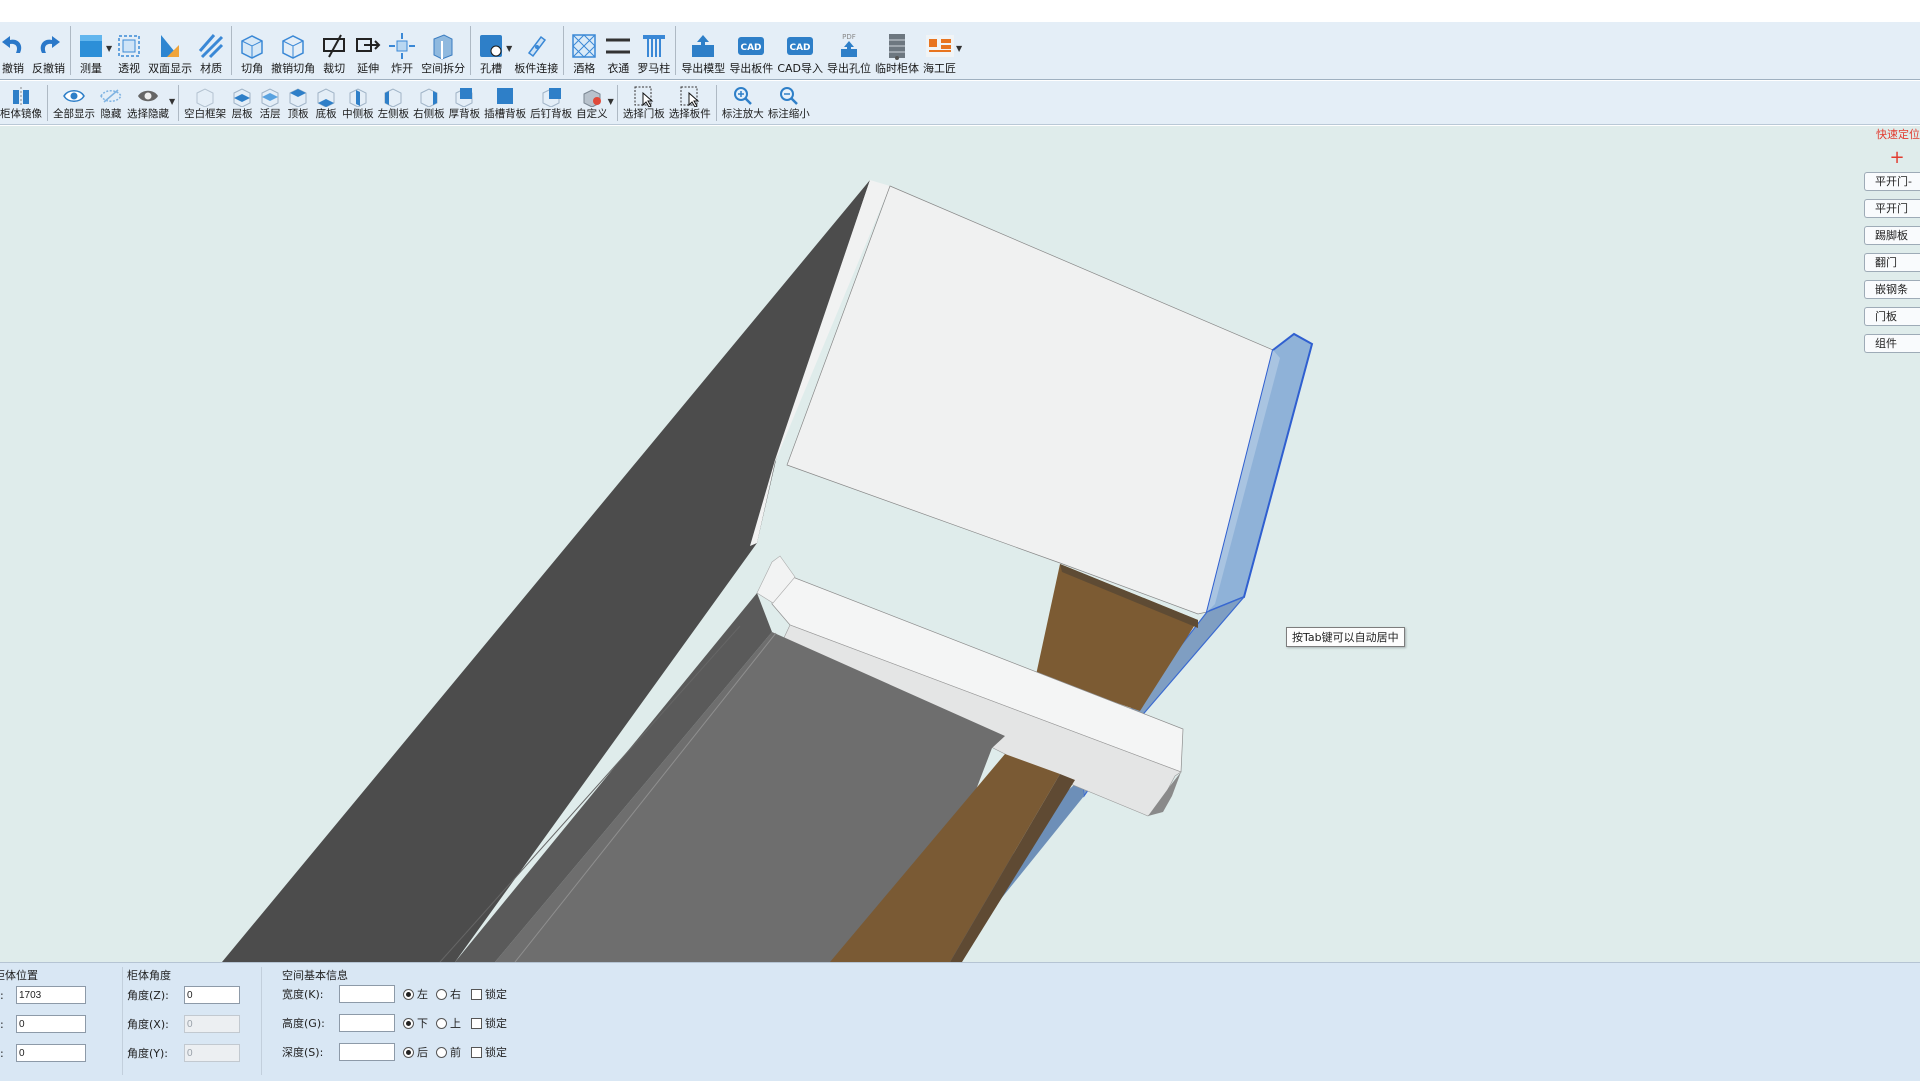  I want to click on height-top-radio, so click(441, 1023).